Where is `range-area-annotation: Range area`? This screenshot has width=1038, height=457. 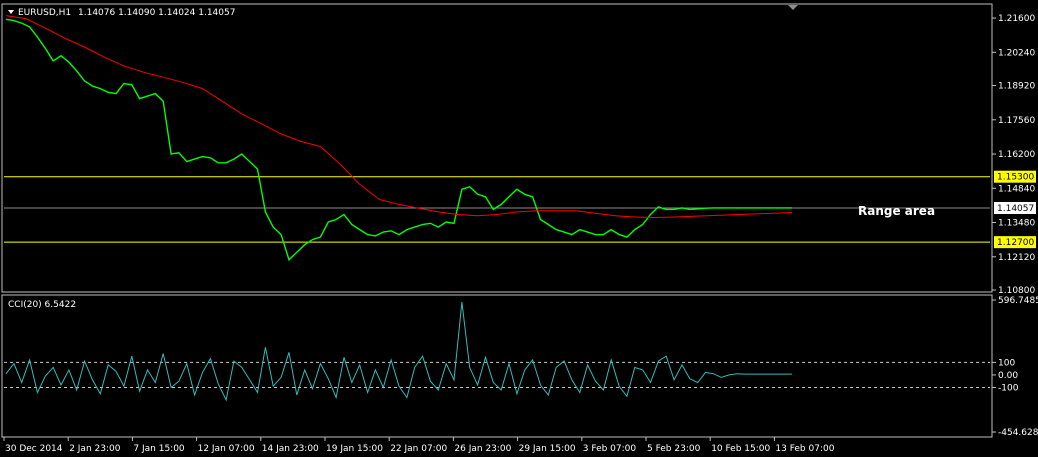 range-area-annotation: Range area is located at coordinates (896, 211).